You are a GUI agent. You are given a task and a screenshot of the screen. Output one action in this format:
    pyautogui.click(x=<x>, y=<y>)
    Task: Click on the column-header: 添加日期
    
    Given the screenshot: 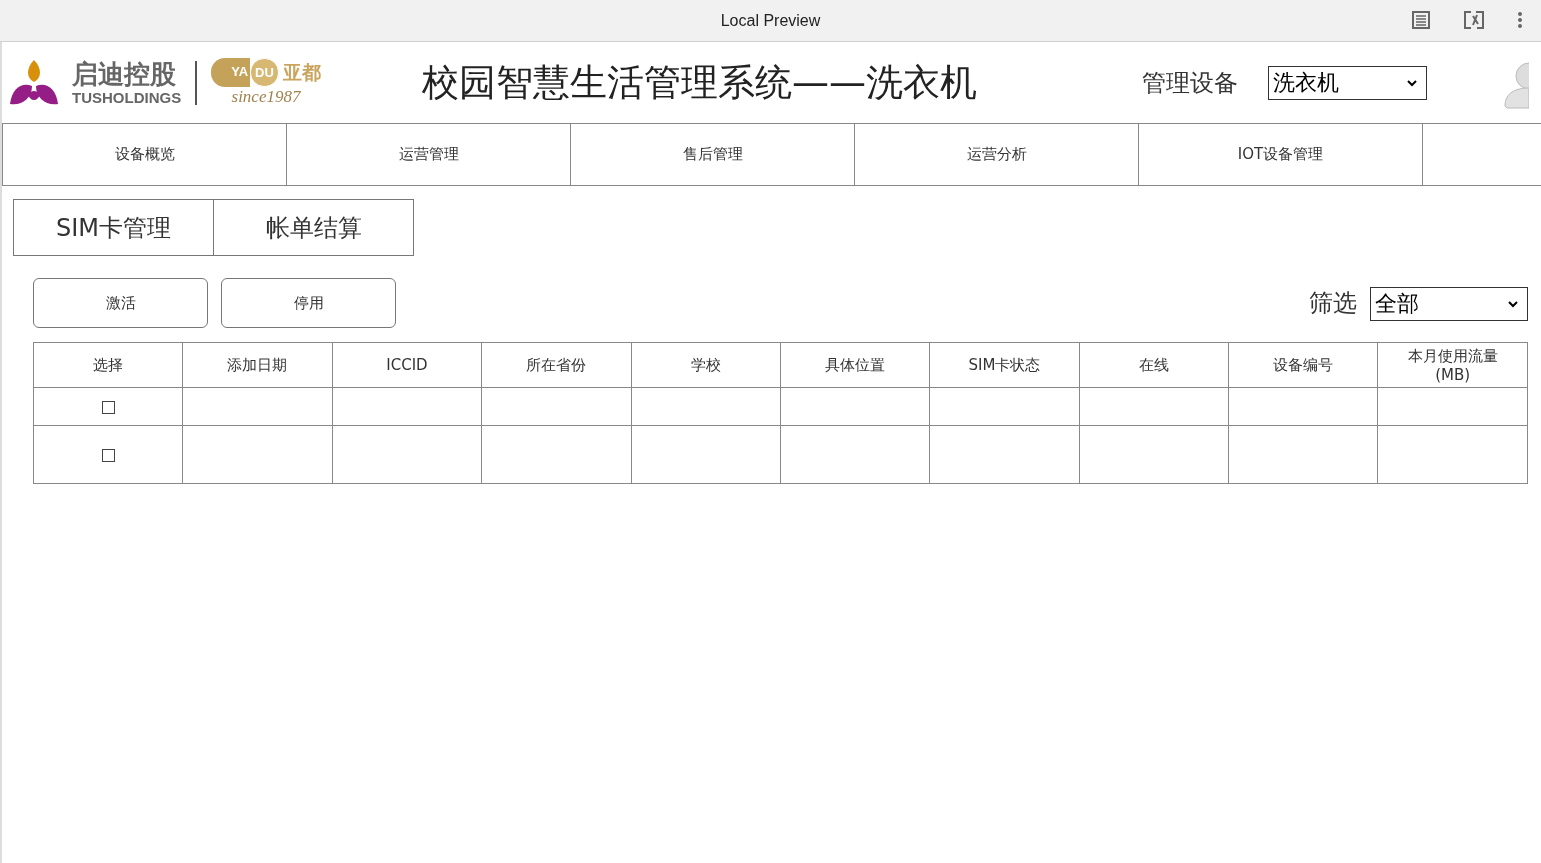 What is the action you would take?
    pyautogui.click(x=257, y=365)
    